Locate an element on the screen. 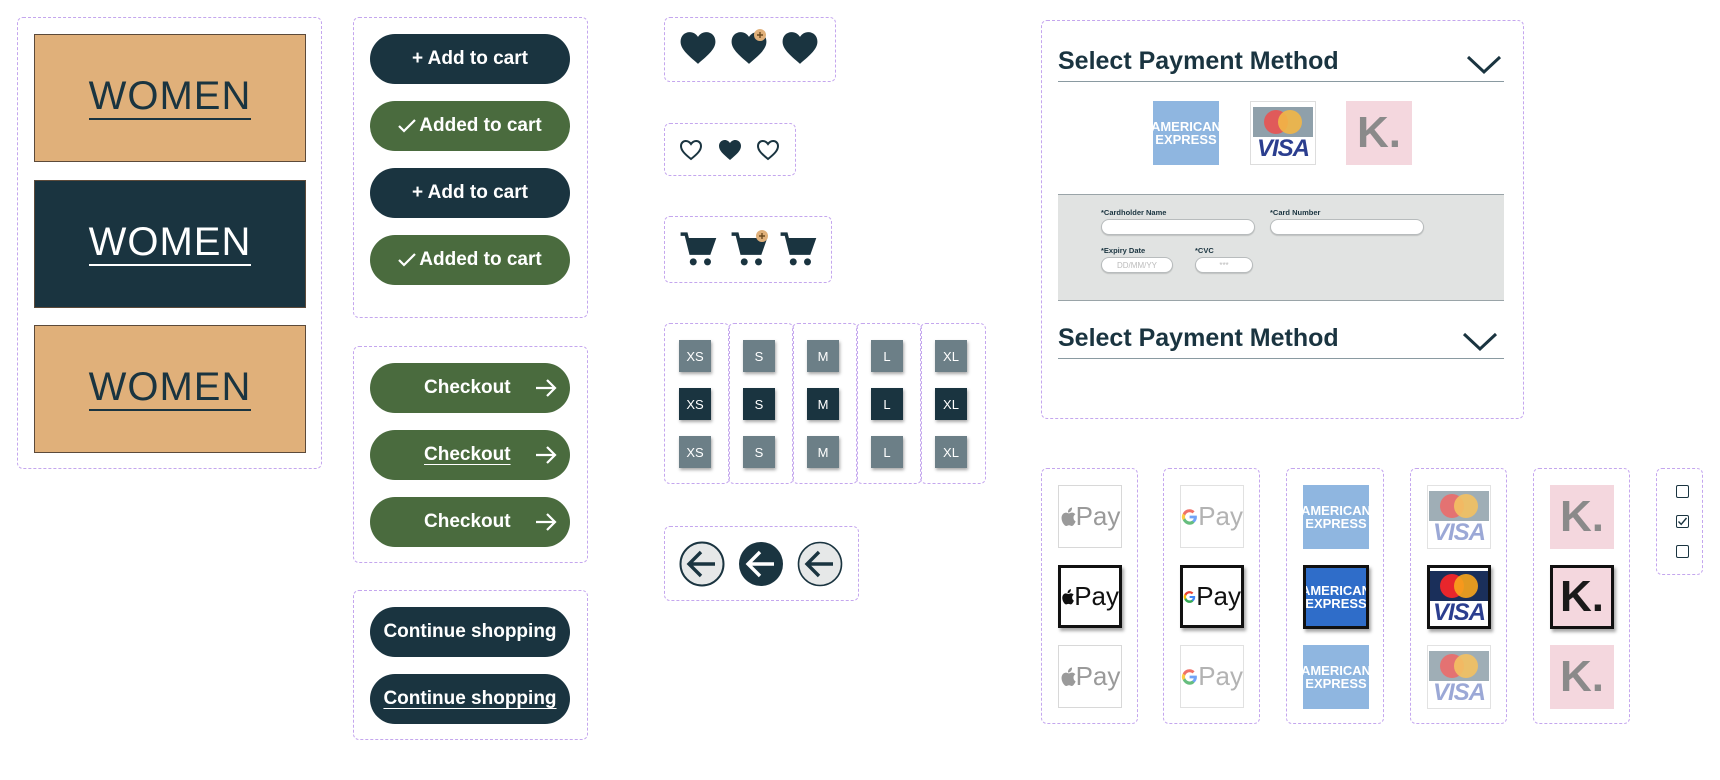 The image size is (1720, 780). checkout-buttons-group: Checkout Checkout Checkout is located at coordinates (470, 454).